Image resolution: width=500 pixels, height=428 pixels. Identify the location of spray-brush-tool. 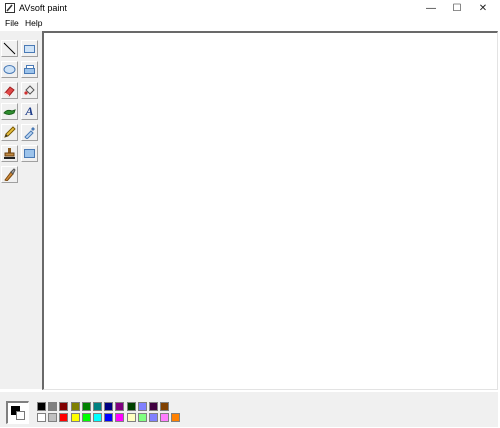
(9, 174).